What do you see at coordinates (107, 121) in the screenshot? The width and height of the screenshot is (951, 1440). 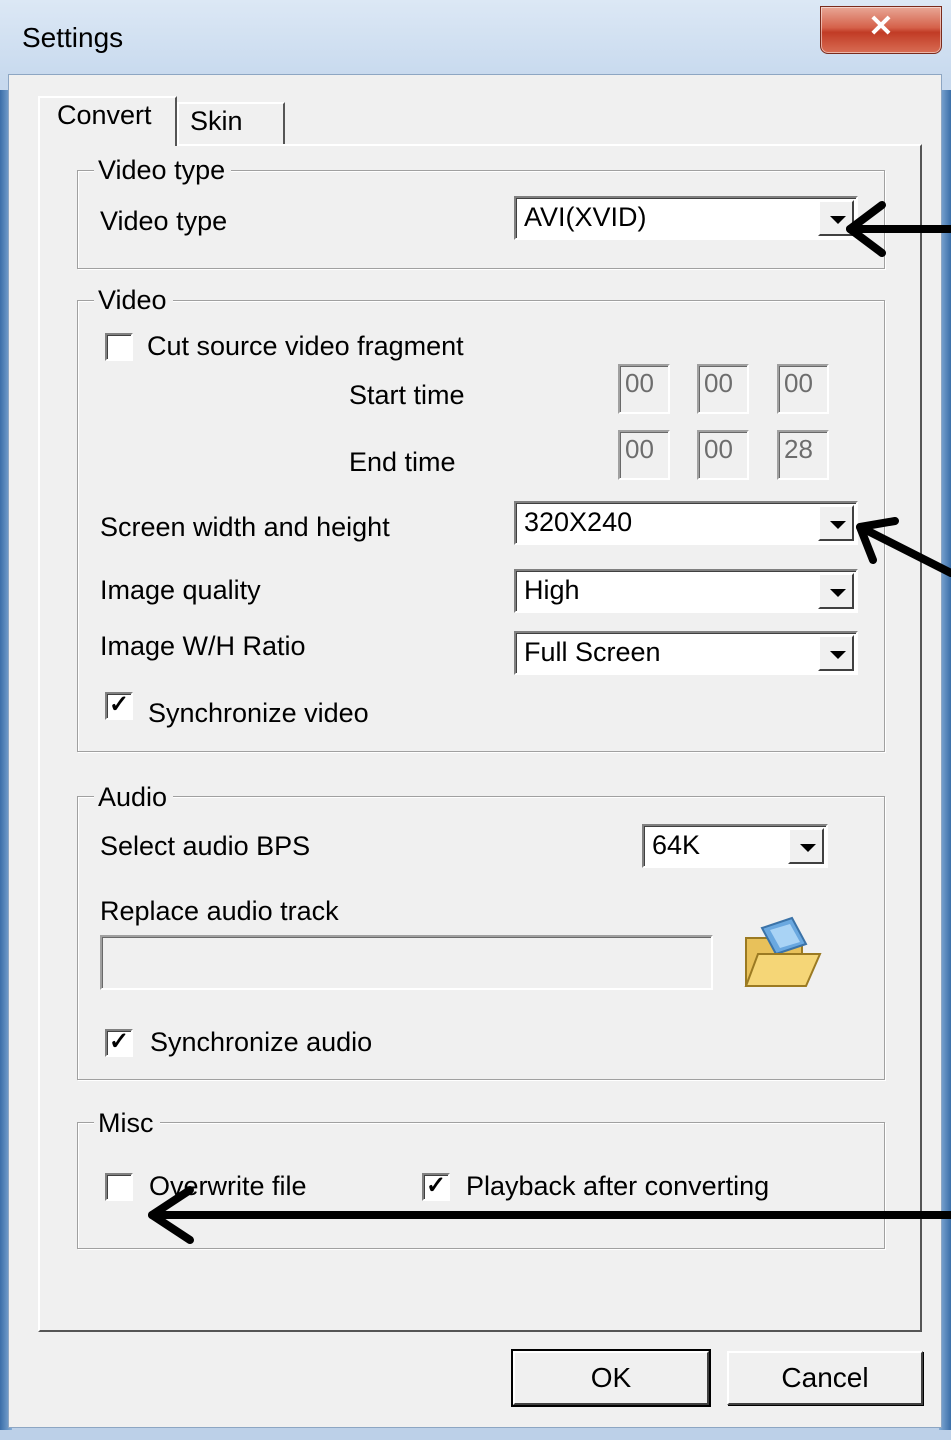 I see `tab-convert: Convert` at bounding box center [107, 121].